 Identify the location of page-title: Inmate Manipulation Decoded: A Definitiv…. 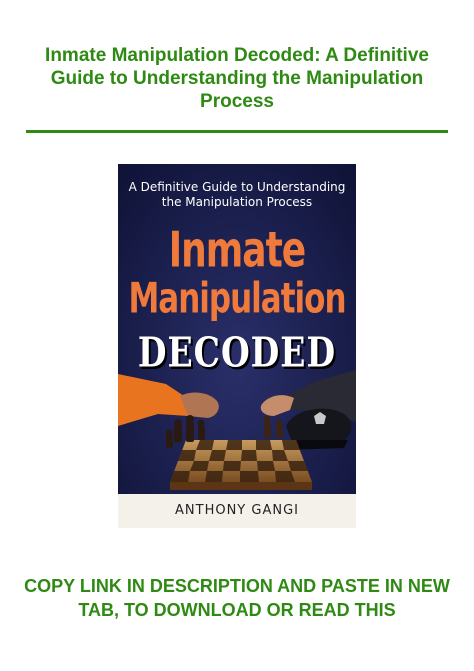
(237, 78).